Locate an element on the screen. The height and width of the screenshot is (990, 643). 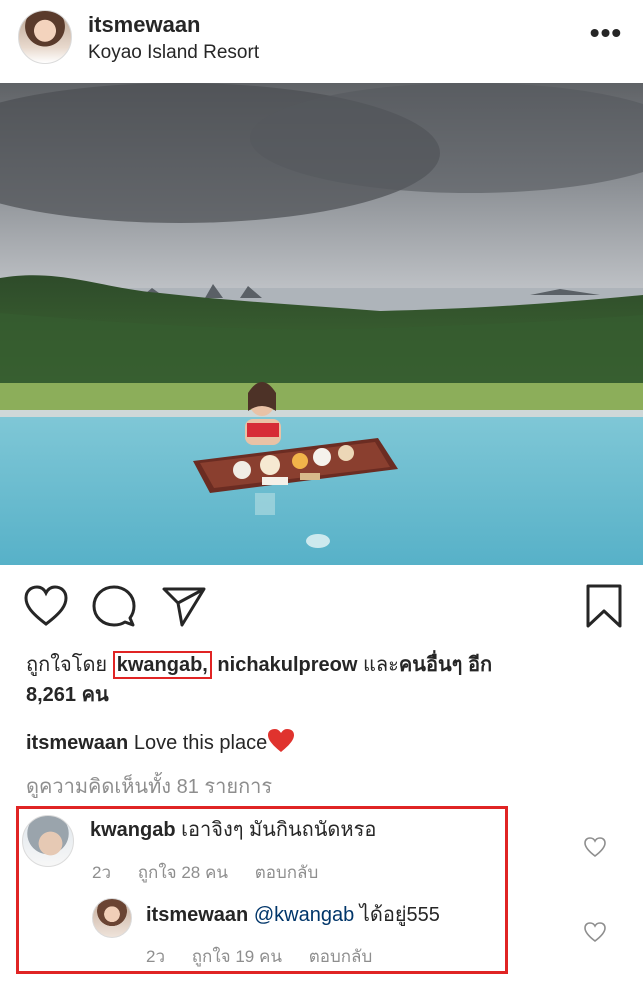
post-caption: itsmewaan Love this place is located at coordinates (160, 743).